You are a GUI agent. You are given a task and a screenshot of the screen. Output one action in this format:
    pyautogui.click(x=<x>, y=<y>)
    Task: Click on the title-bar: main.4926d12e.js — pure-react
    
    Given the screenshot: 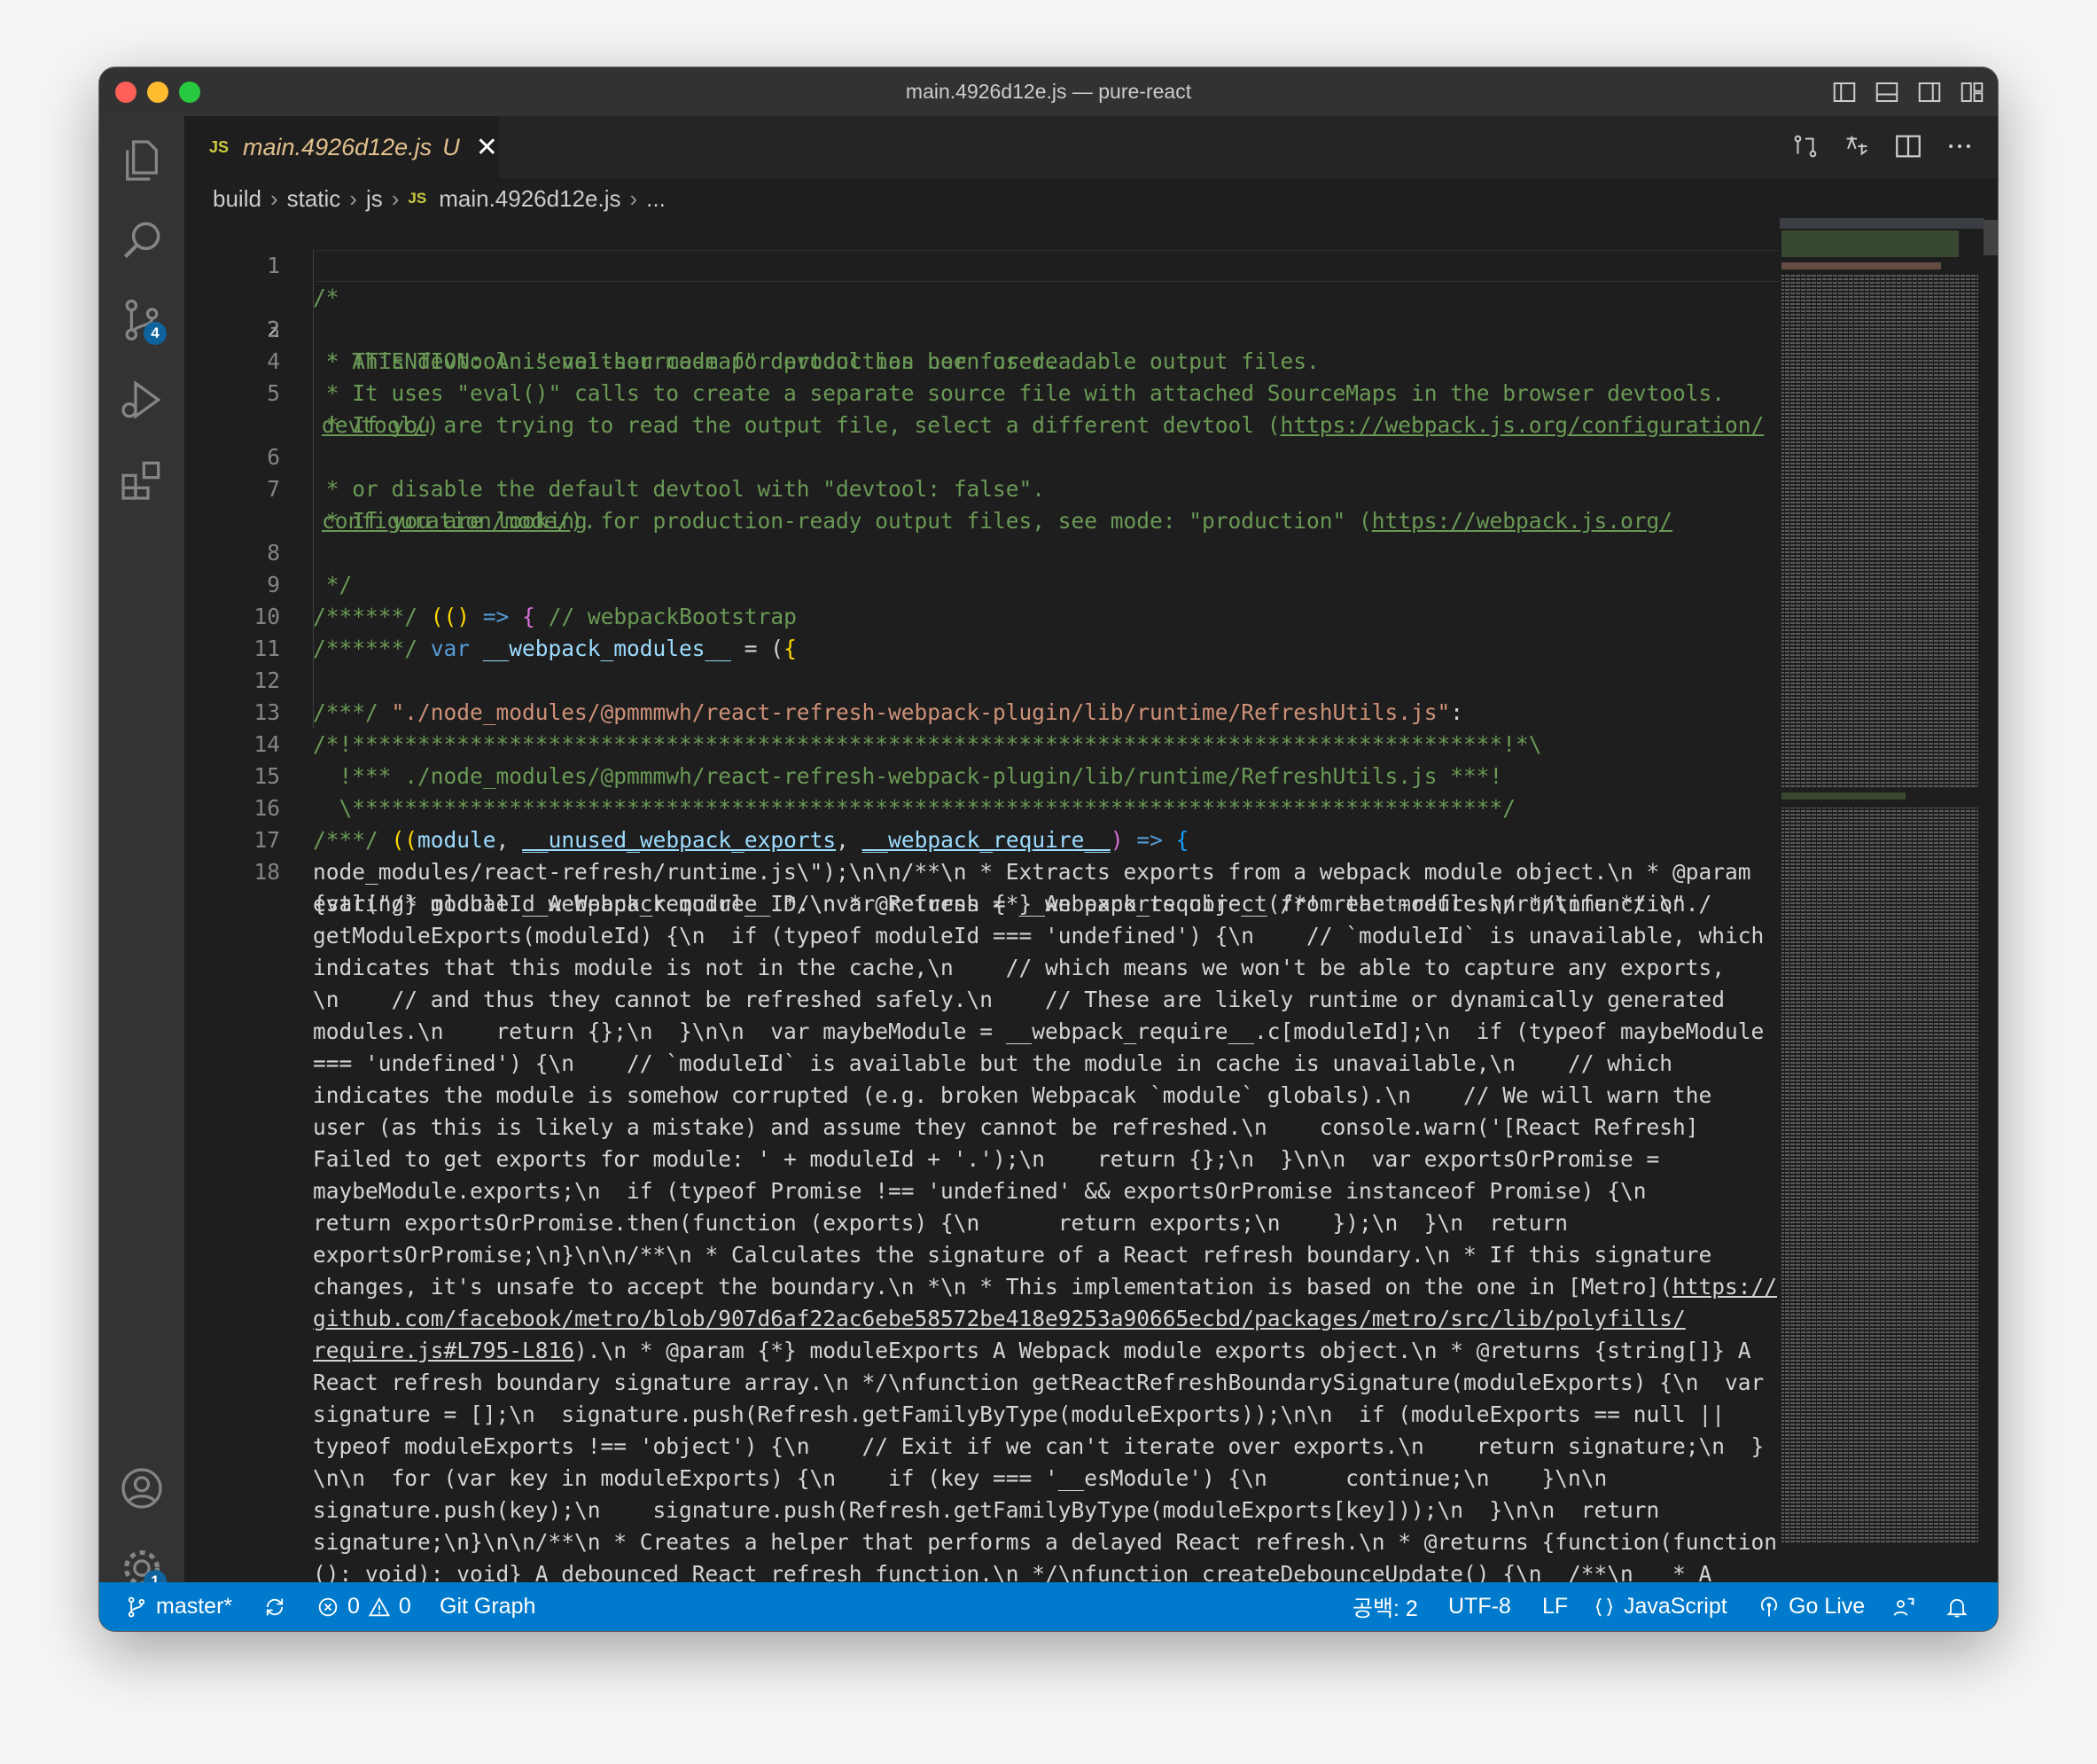 What is the action you would take?
    pyautogui.click(x=1048, y=91)
    